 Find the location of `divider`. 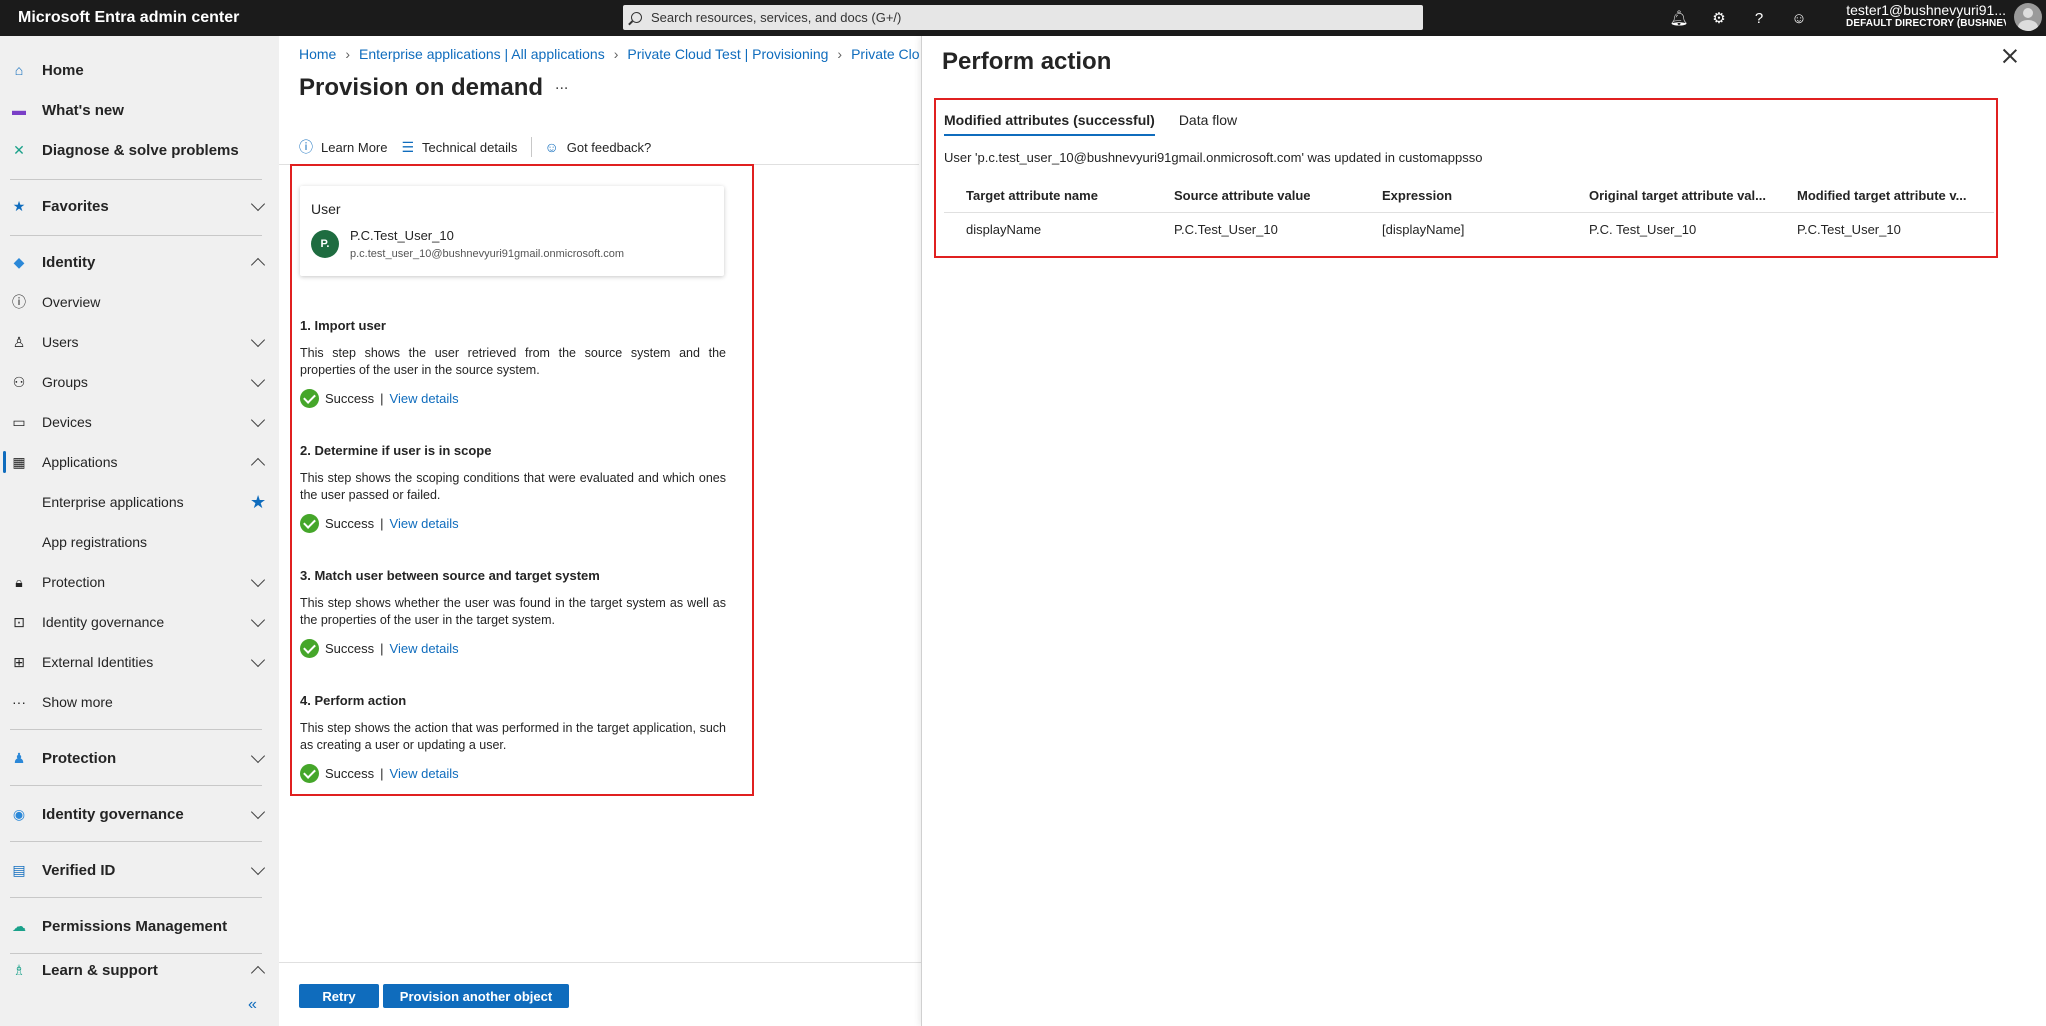

divider is located at coordinates (136, 841).